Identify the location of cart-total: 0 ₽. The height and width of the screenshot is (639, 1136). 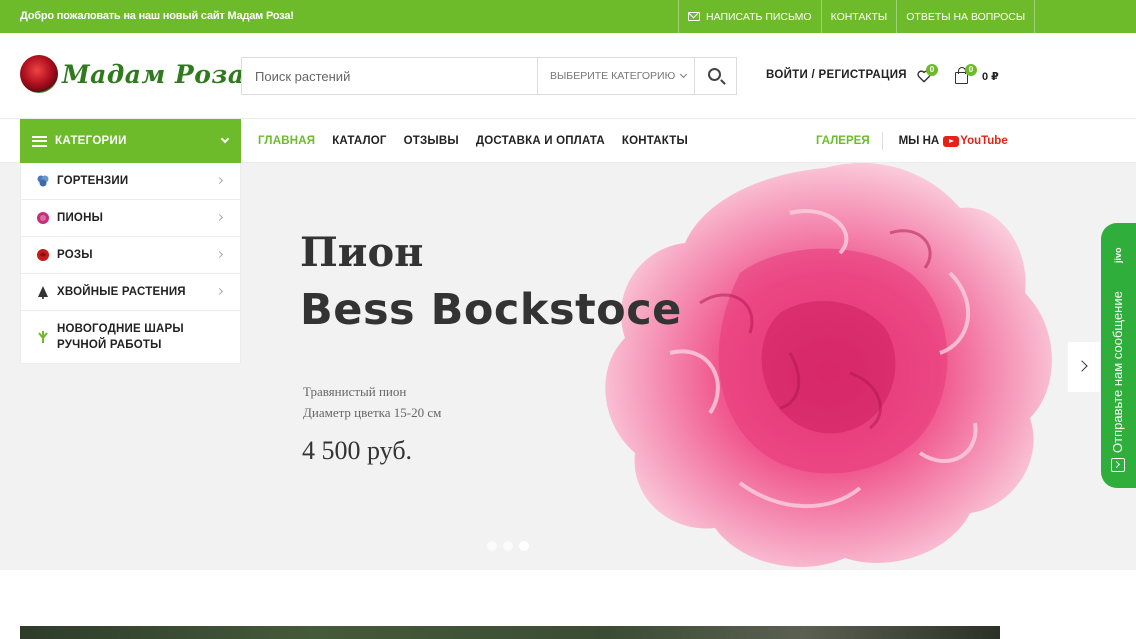
(990, 76).